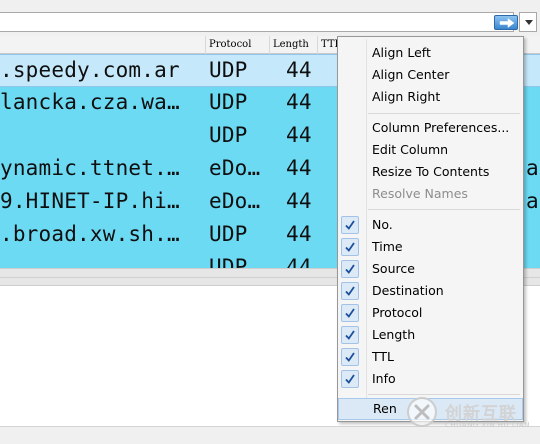 This screenshot has height=444, width=540. I want to click on filter-toolbar, so click(270, 18).